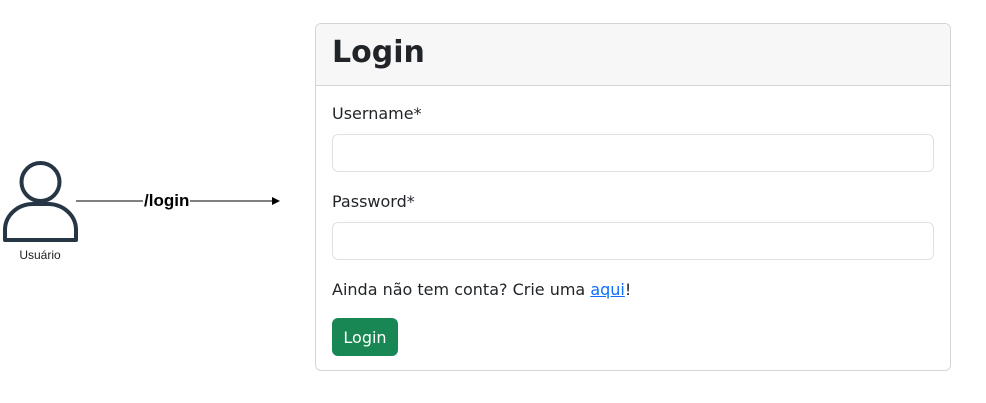 The width and height of the screenshot is (986, 403). I want to click on login-button: Login, so click(365, 337).